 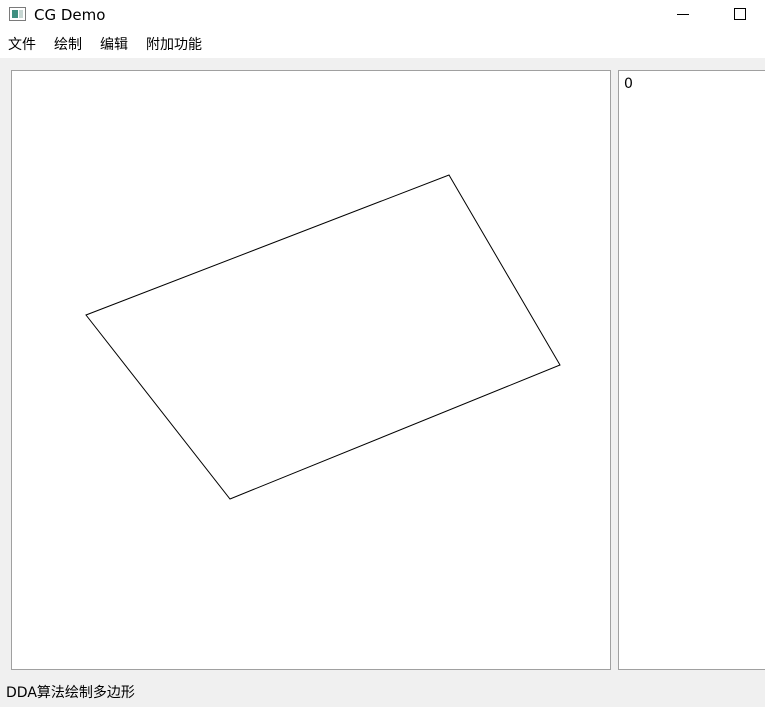 I want to click on status-text: DDA算法绘制多边形, so click(x=70, y=693).